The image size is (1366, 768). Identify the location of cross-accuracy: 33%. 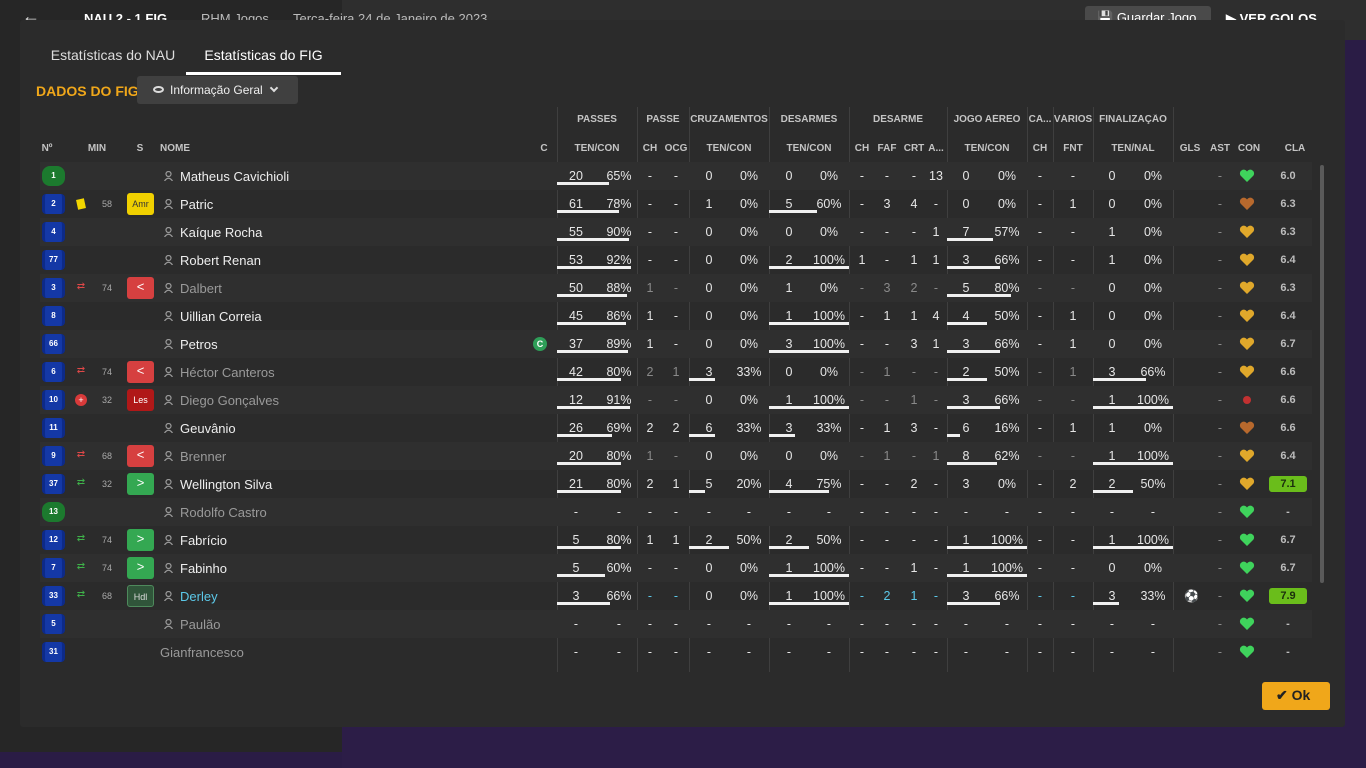
(749, 372).